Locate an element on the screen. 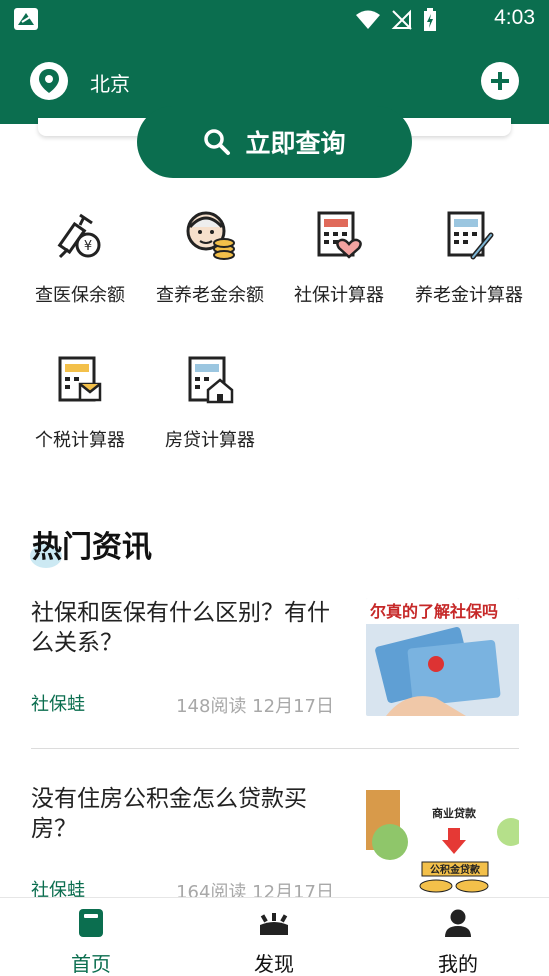 Image resolution: width=549 pixels, height=976 pixels. thumbnail-caption: 尔真的了解社保吗 is located at coordinates (434, 611).